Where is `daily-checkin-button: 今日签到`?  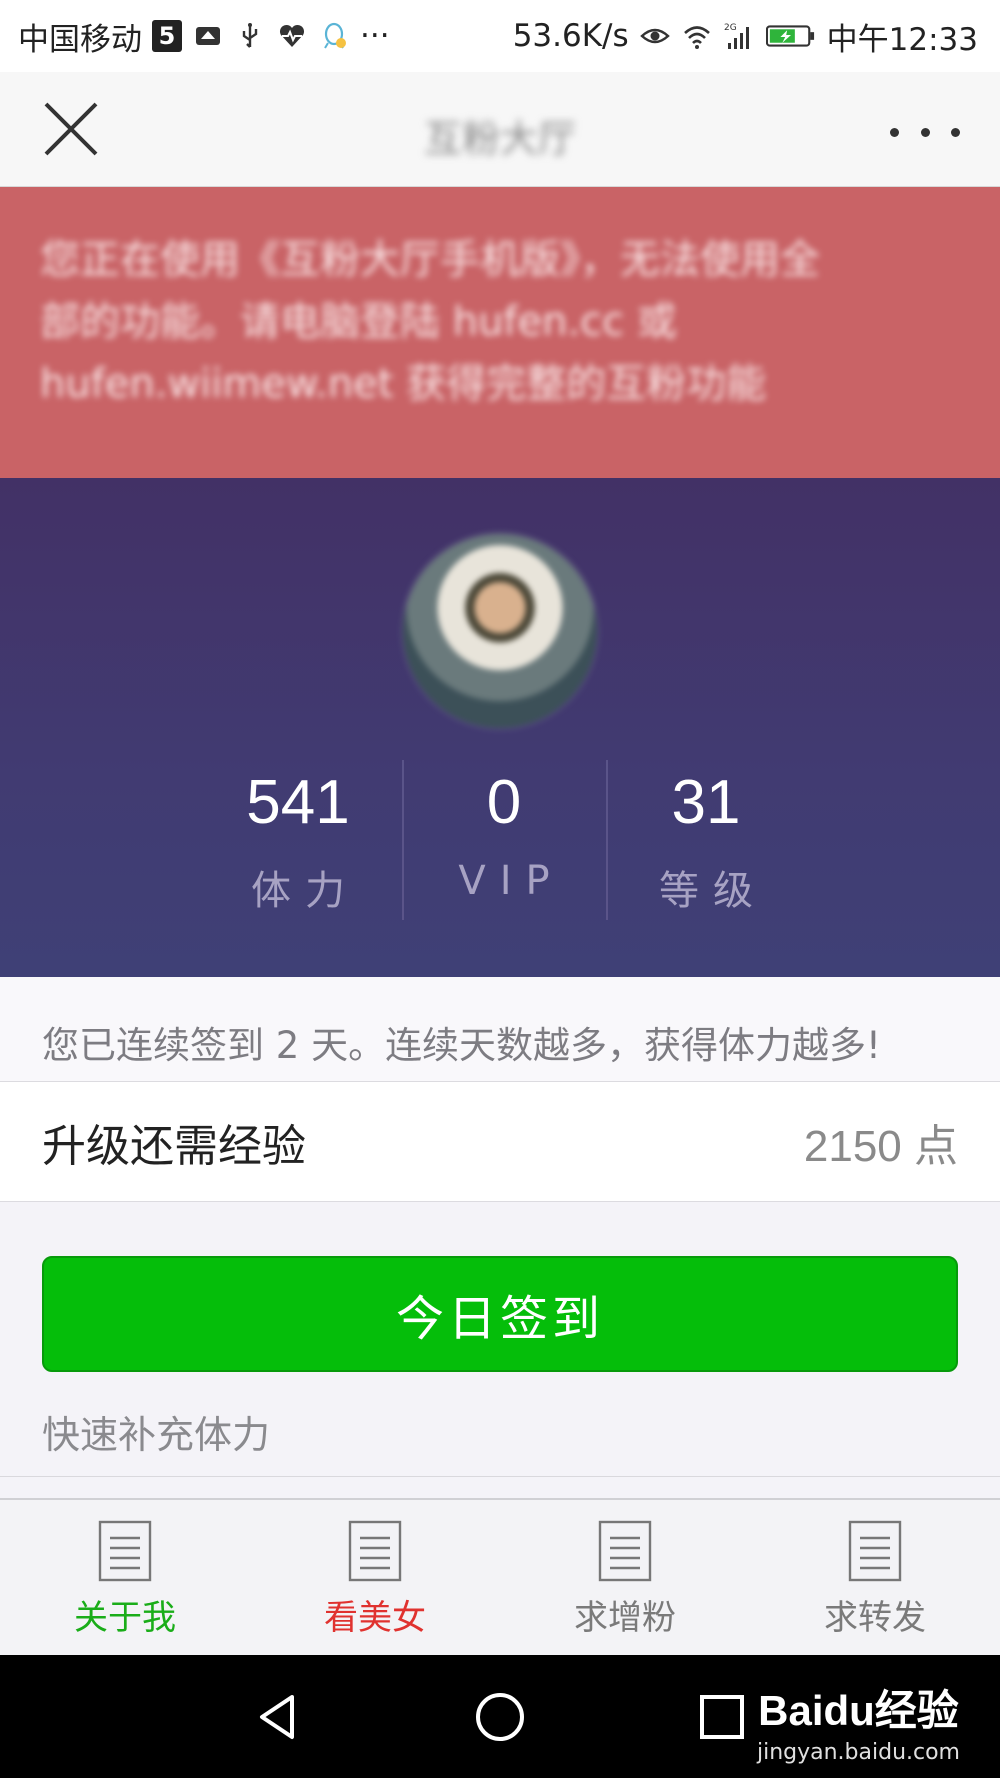
daily-checkin-button: 今日签到 is located at coordinates (500, 1314).